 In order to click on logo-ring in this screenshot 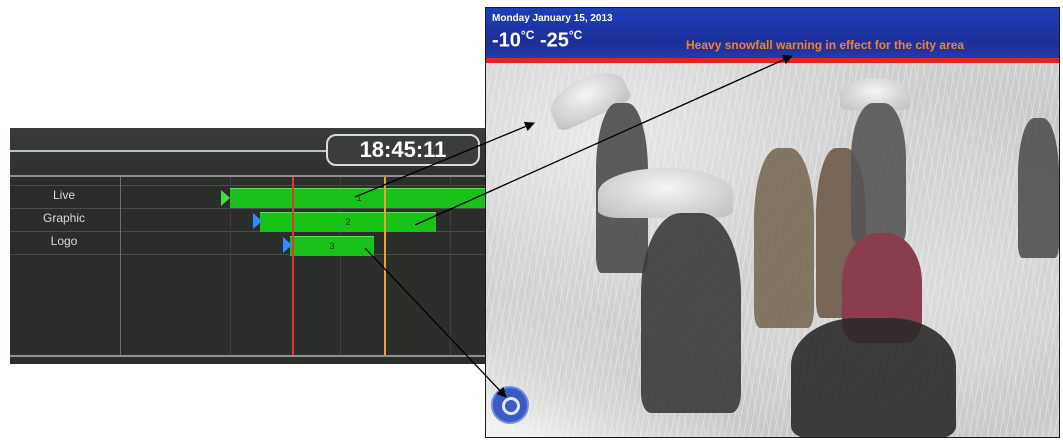, I will do `click(511, 406)`.